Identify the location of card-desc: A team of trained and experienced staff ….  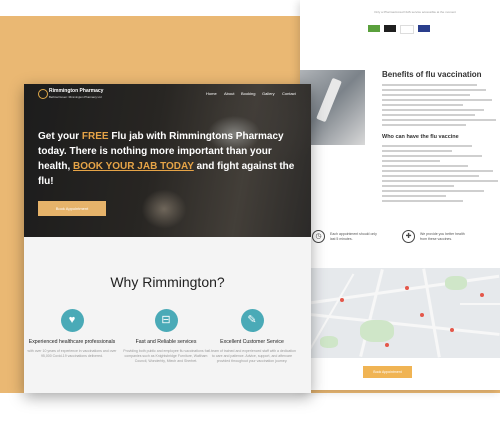
(252, 356).